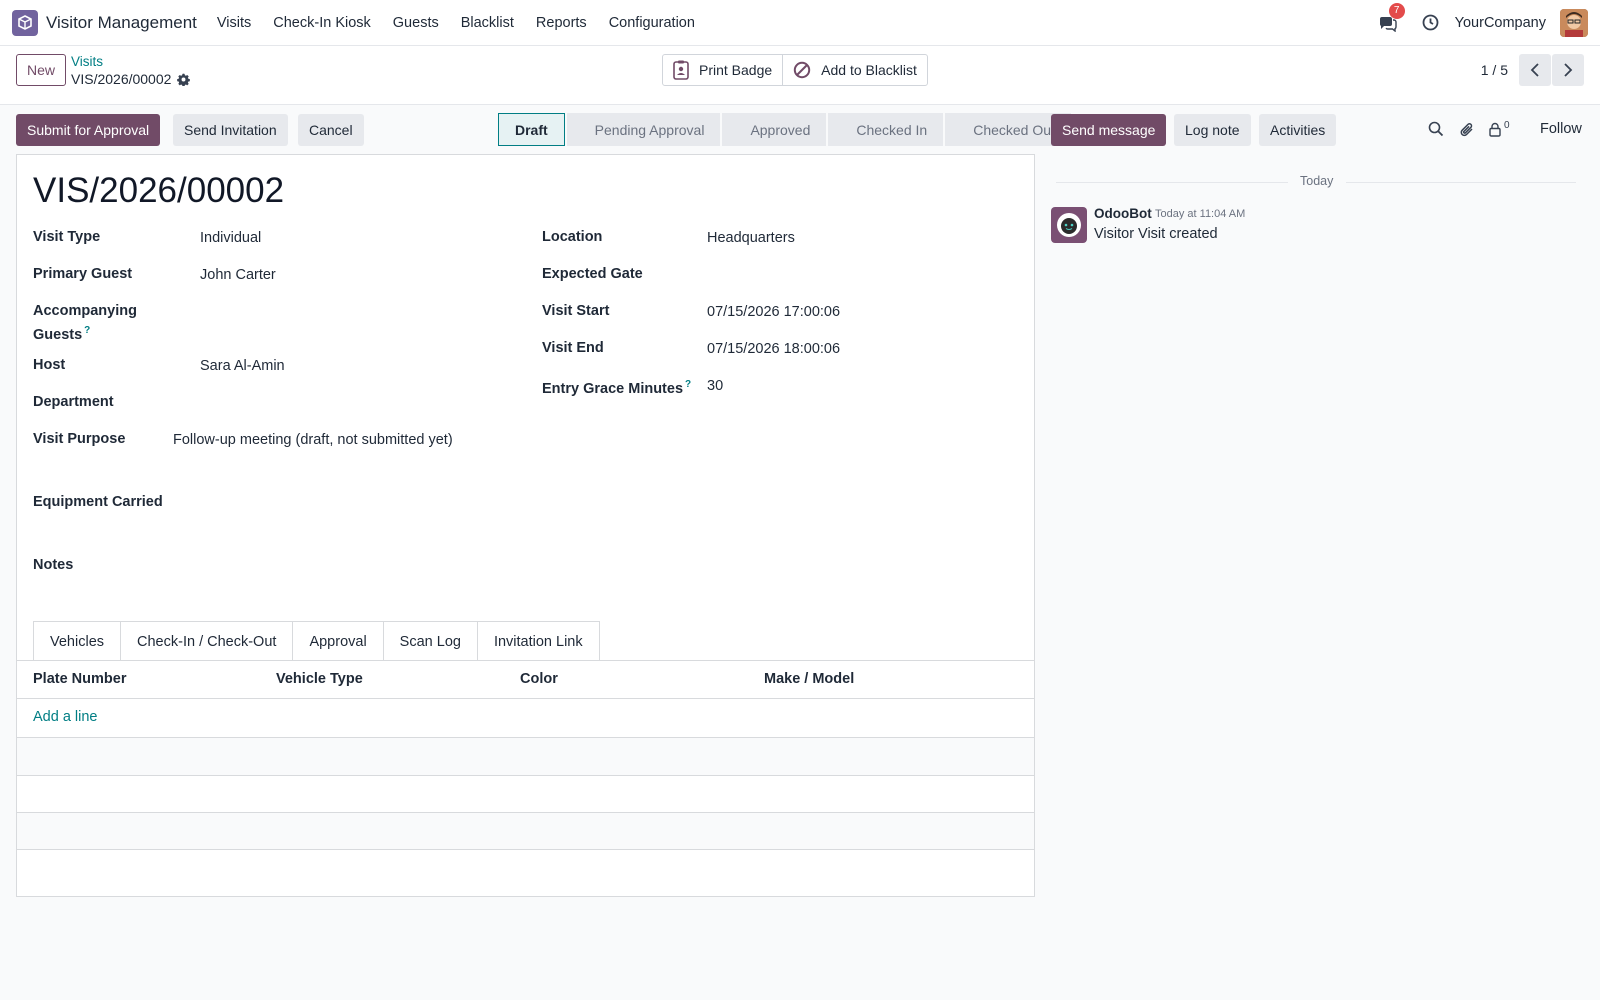 This screenshot has height=1000, width=1600. What do you see at coordinates (802, 70) in the screenshot?
I see `ban-icon` at bounding box center [802, 70].